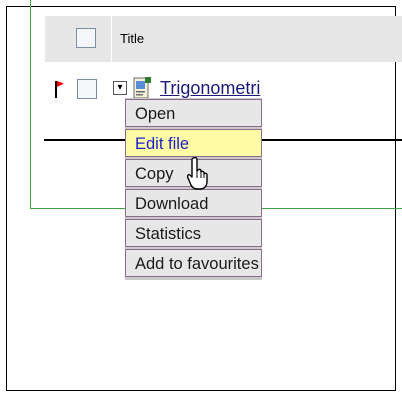 Image resolution: width=402 pixels, height=397 pixels. What do you see at coordinates (250, 88) in the screenshot?
I see `file-title-link: Trigonometri` at bounding box center [250, 88].